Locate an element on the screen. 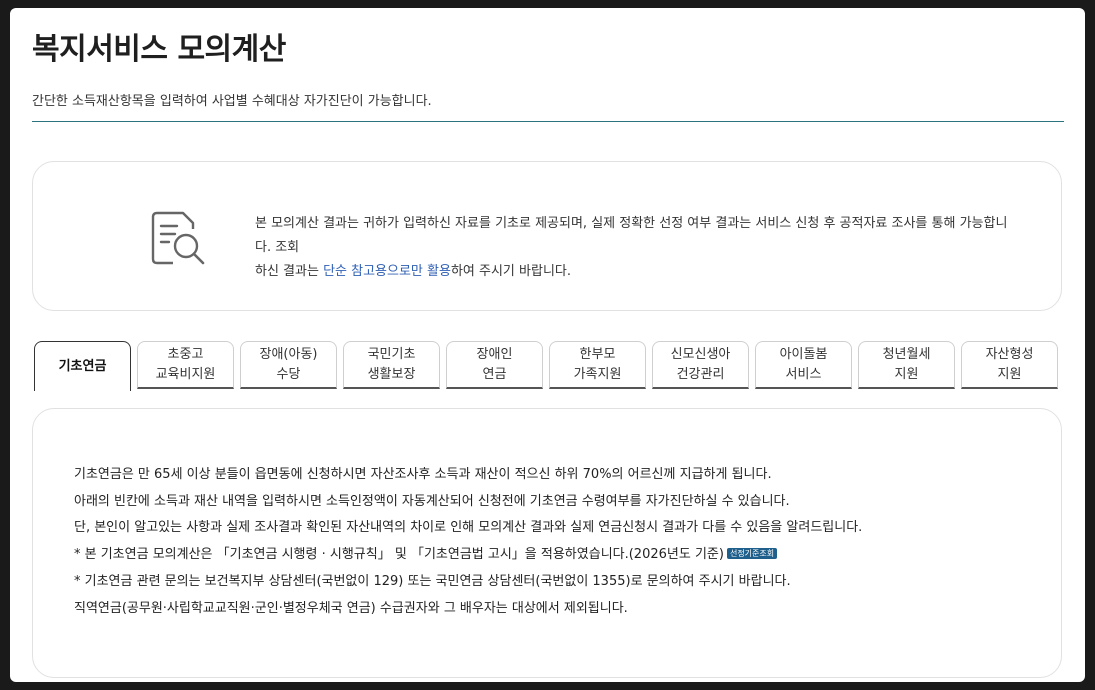 The height and width of the screenshot is (690, 1095). tab-label-line1: 국민기초 is located at coordinates (391, 354).